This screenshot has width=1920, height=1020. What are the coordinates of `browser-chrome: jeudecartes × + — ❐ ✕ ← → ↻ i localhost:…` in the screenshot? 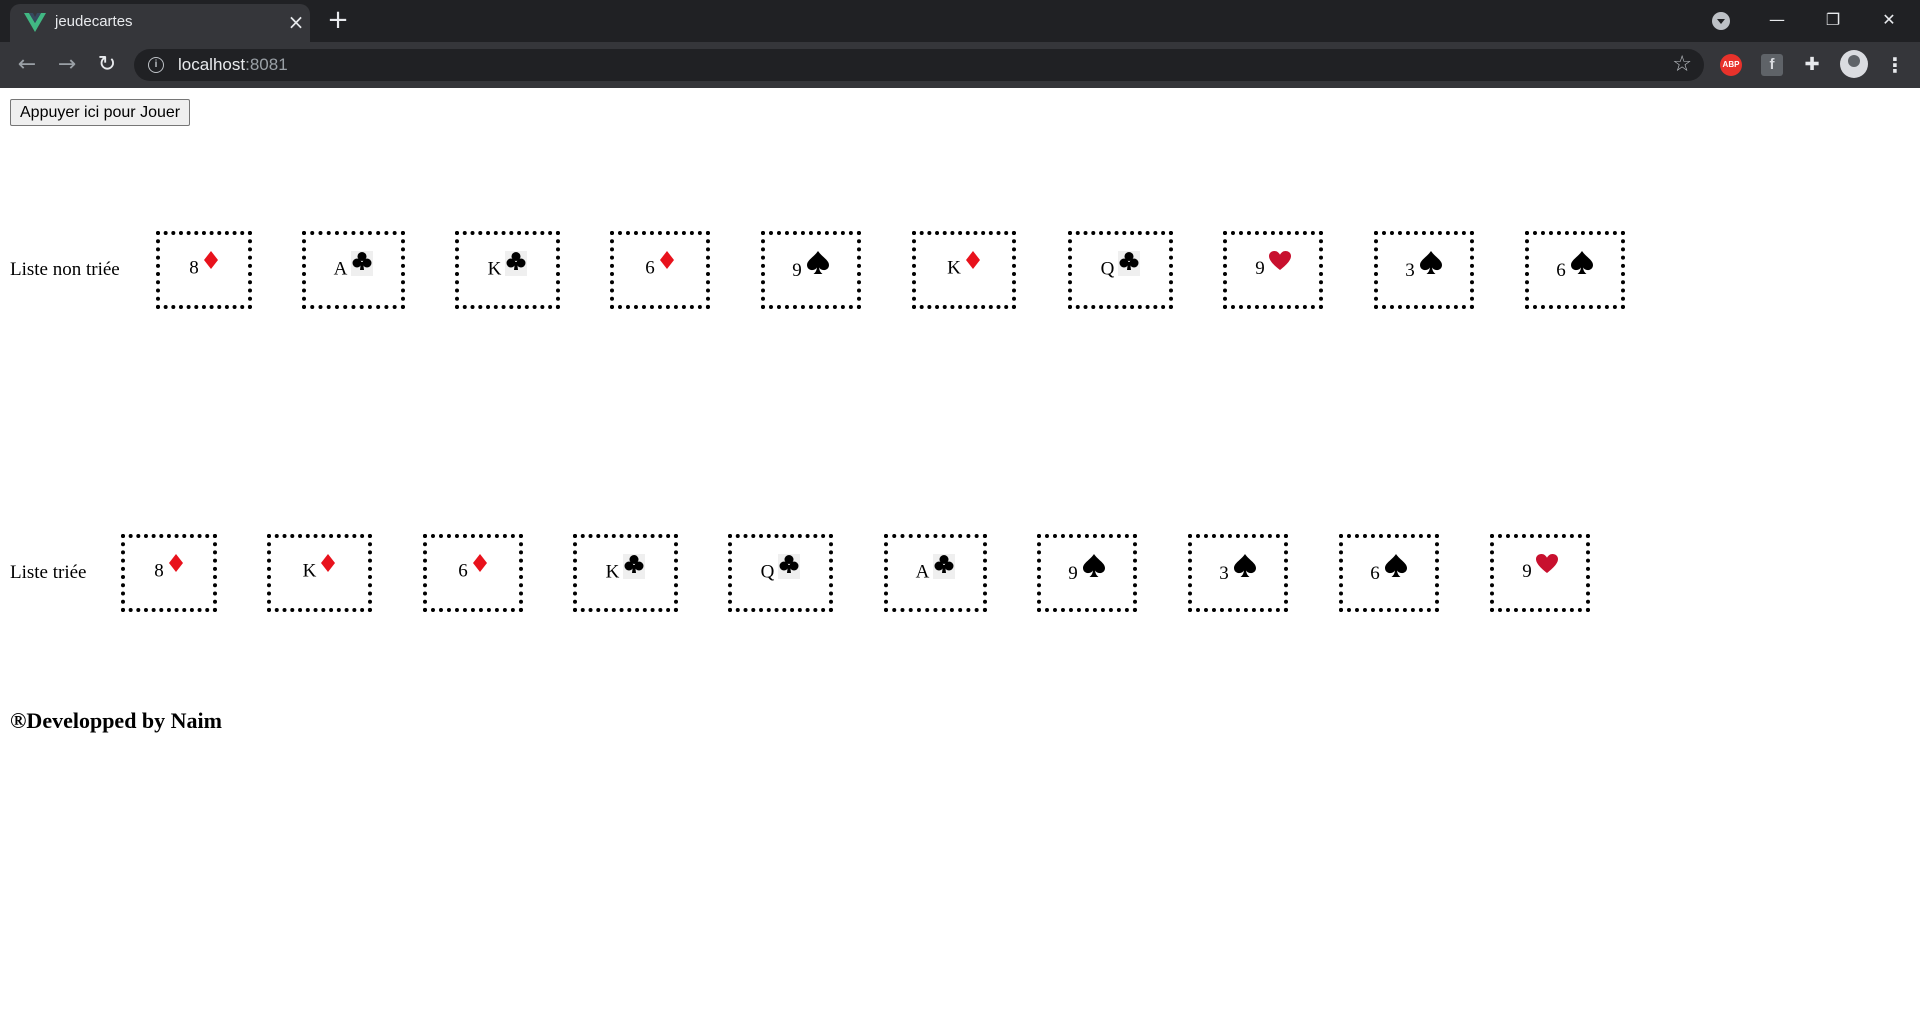 It's located at (960, 44).